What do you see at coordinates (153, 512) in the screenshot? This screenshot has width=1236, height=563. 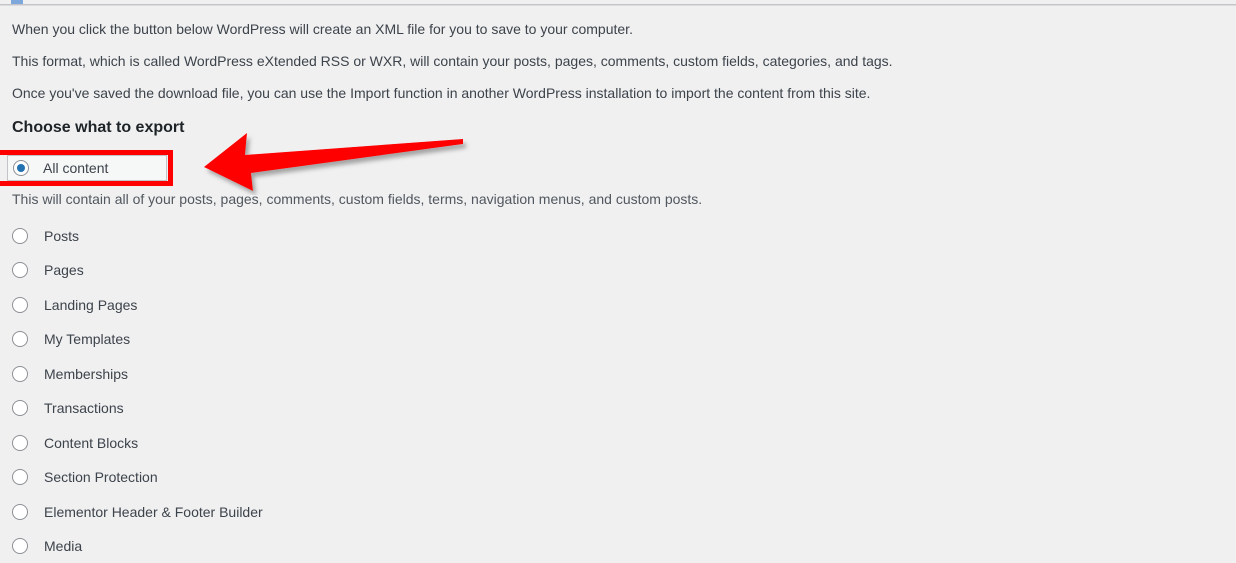 I see `radio-label-8: Elementor Header & Footer Builder` at bounding box center [153, 512].